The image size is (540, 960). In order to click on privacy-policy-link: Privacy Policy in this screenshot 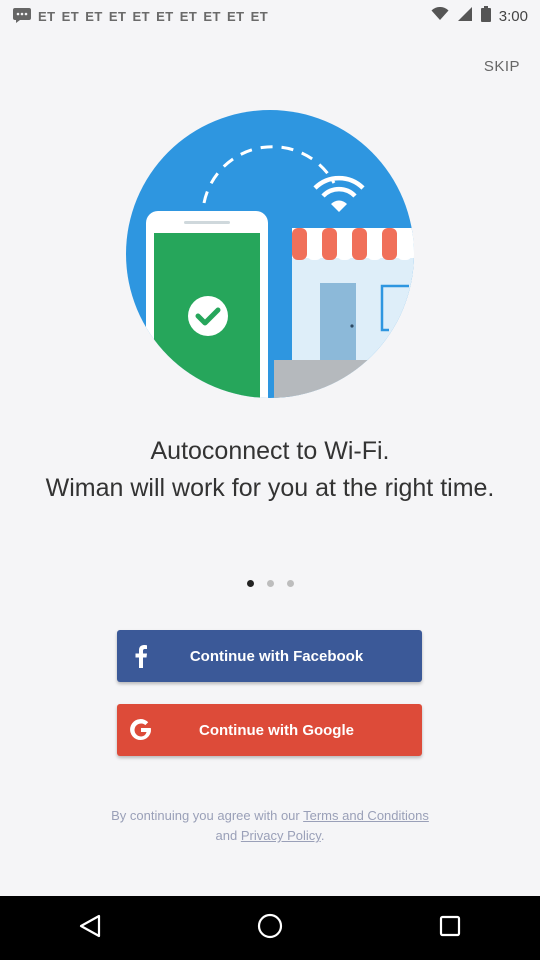, I will do `click(281, 835)`.